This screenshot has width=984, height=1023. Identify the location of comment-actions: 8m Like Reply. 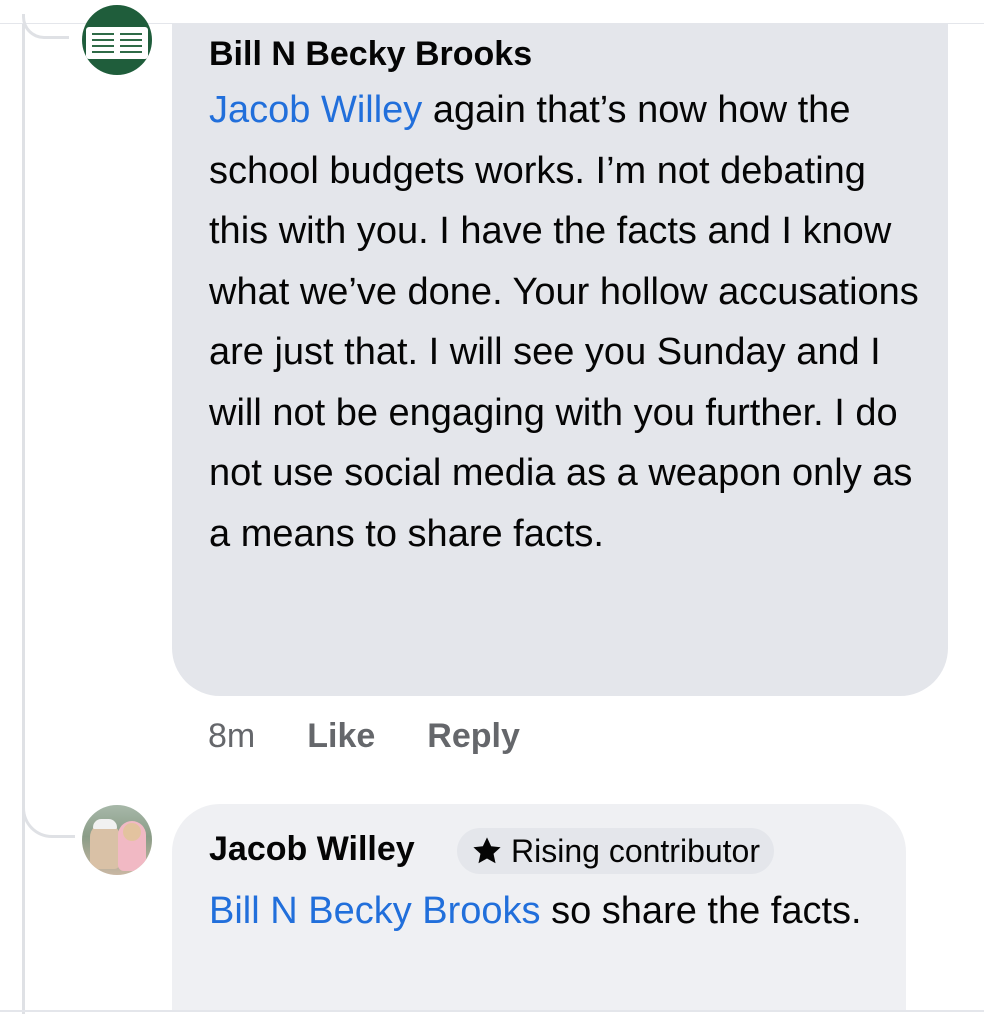
(364, 736).